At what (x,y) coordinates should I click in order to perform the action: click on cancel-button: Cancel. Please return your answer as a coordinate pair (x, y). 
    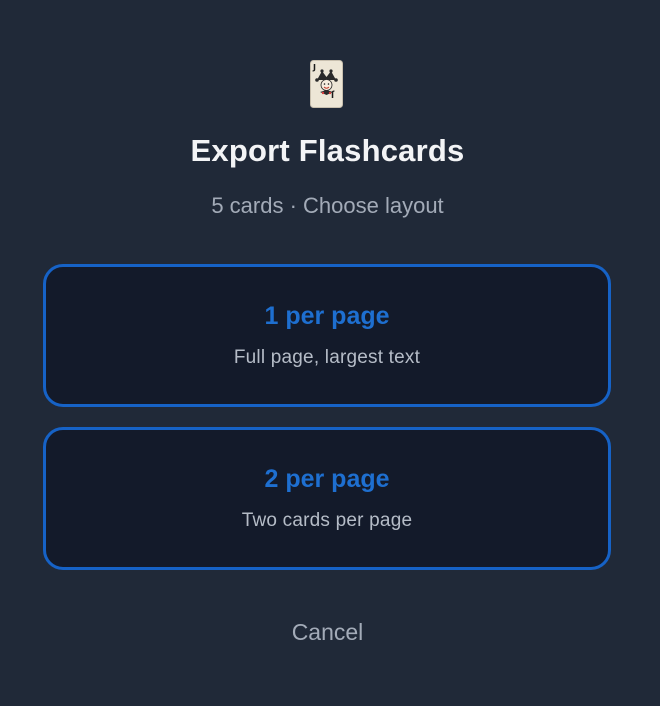
    Looking at the image, I should click on (327, 632).